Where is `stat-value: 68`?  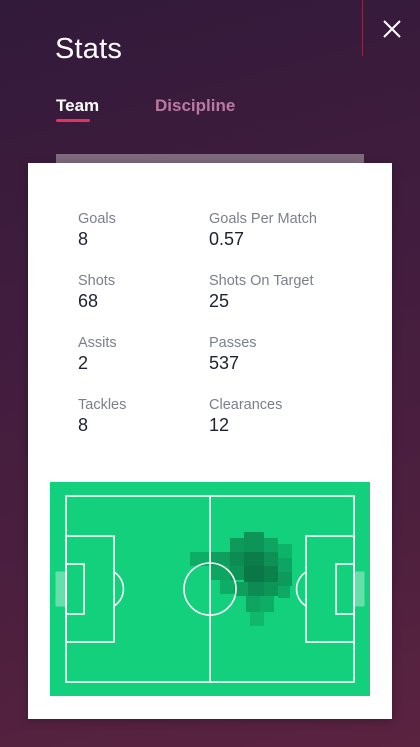
stat-value: 68 is located at coordinates (88, 301).